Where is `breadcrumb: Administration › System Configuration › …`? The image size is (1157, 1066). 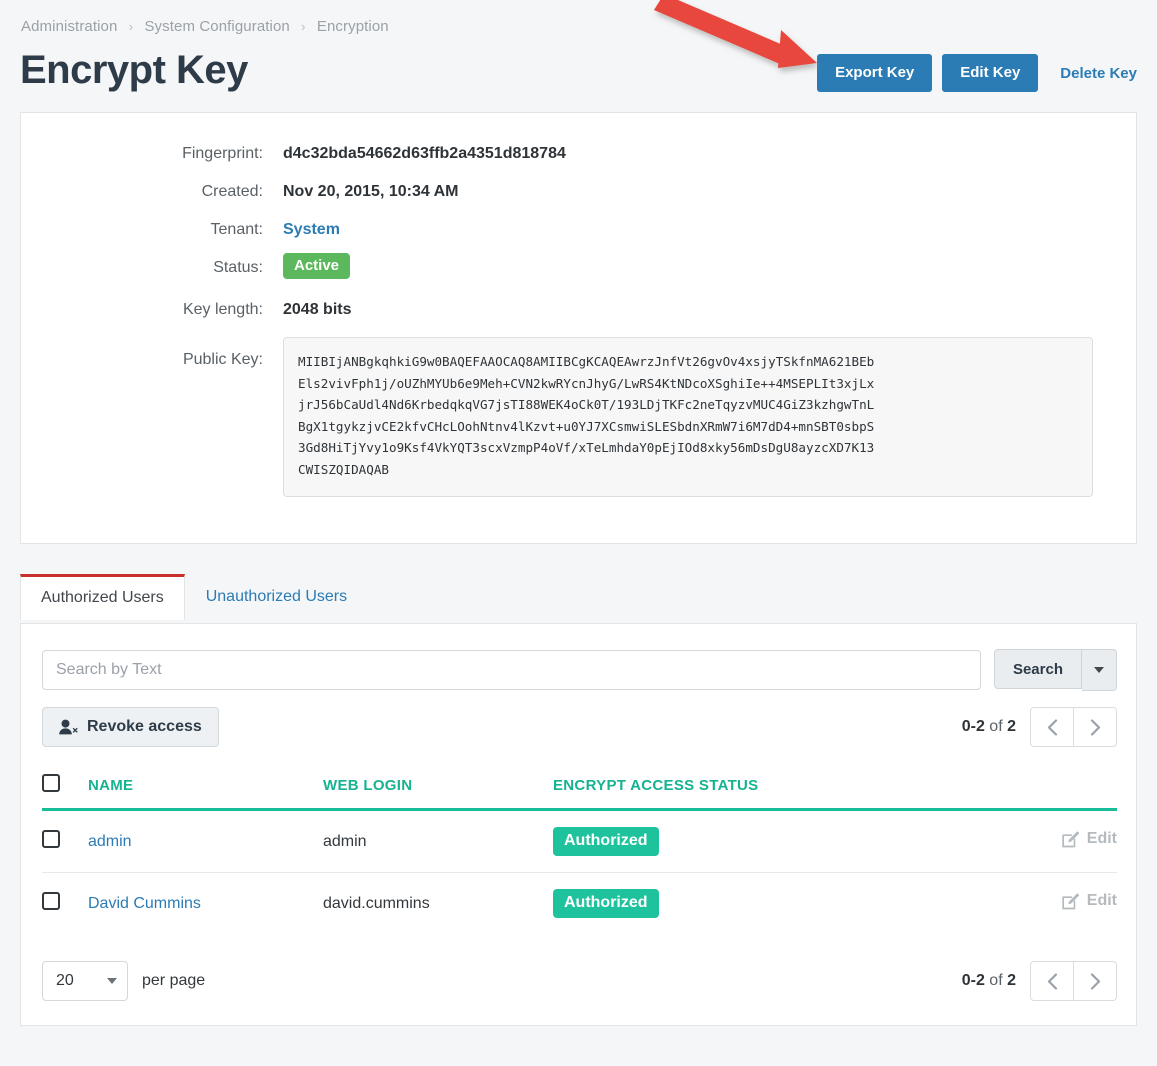 breadcrumb: Administration › System Configuration › … is located at coordinates (205, 26).